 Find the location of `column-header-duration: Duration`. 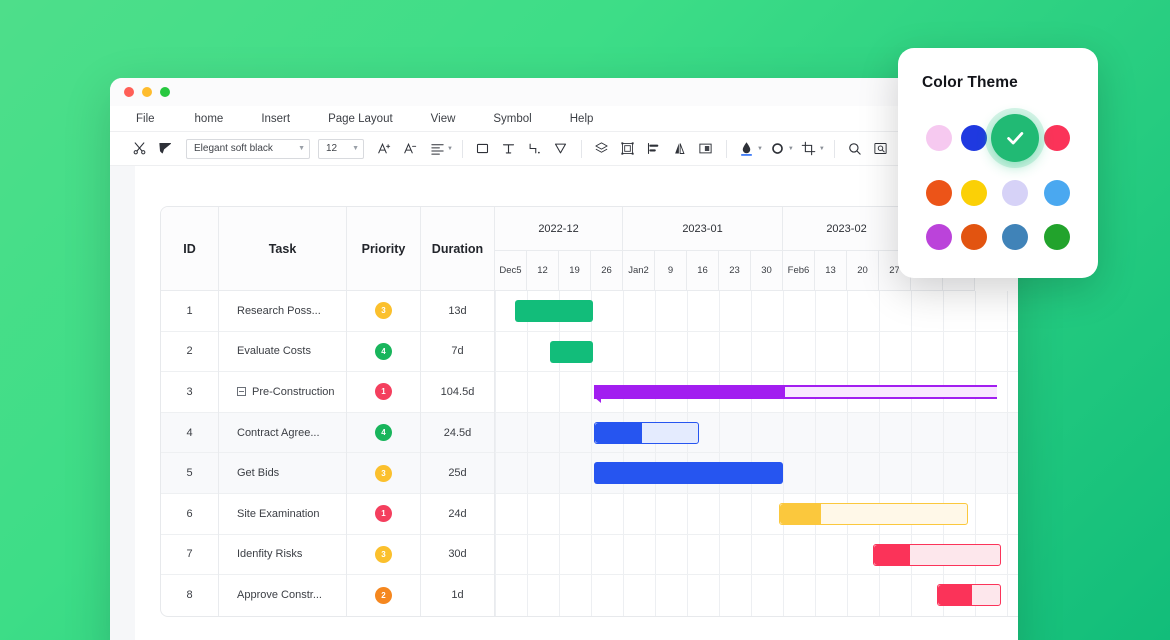

column-header-duration: Duration is located at coordinates (457, 249).